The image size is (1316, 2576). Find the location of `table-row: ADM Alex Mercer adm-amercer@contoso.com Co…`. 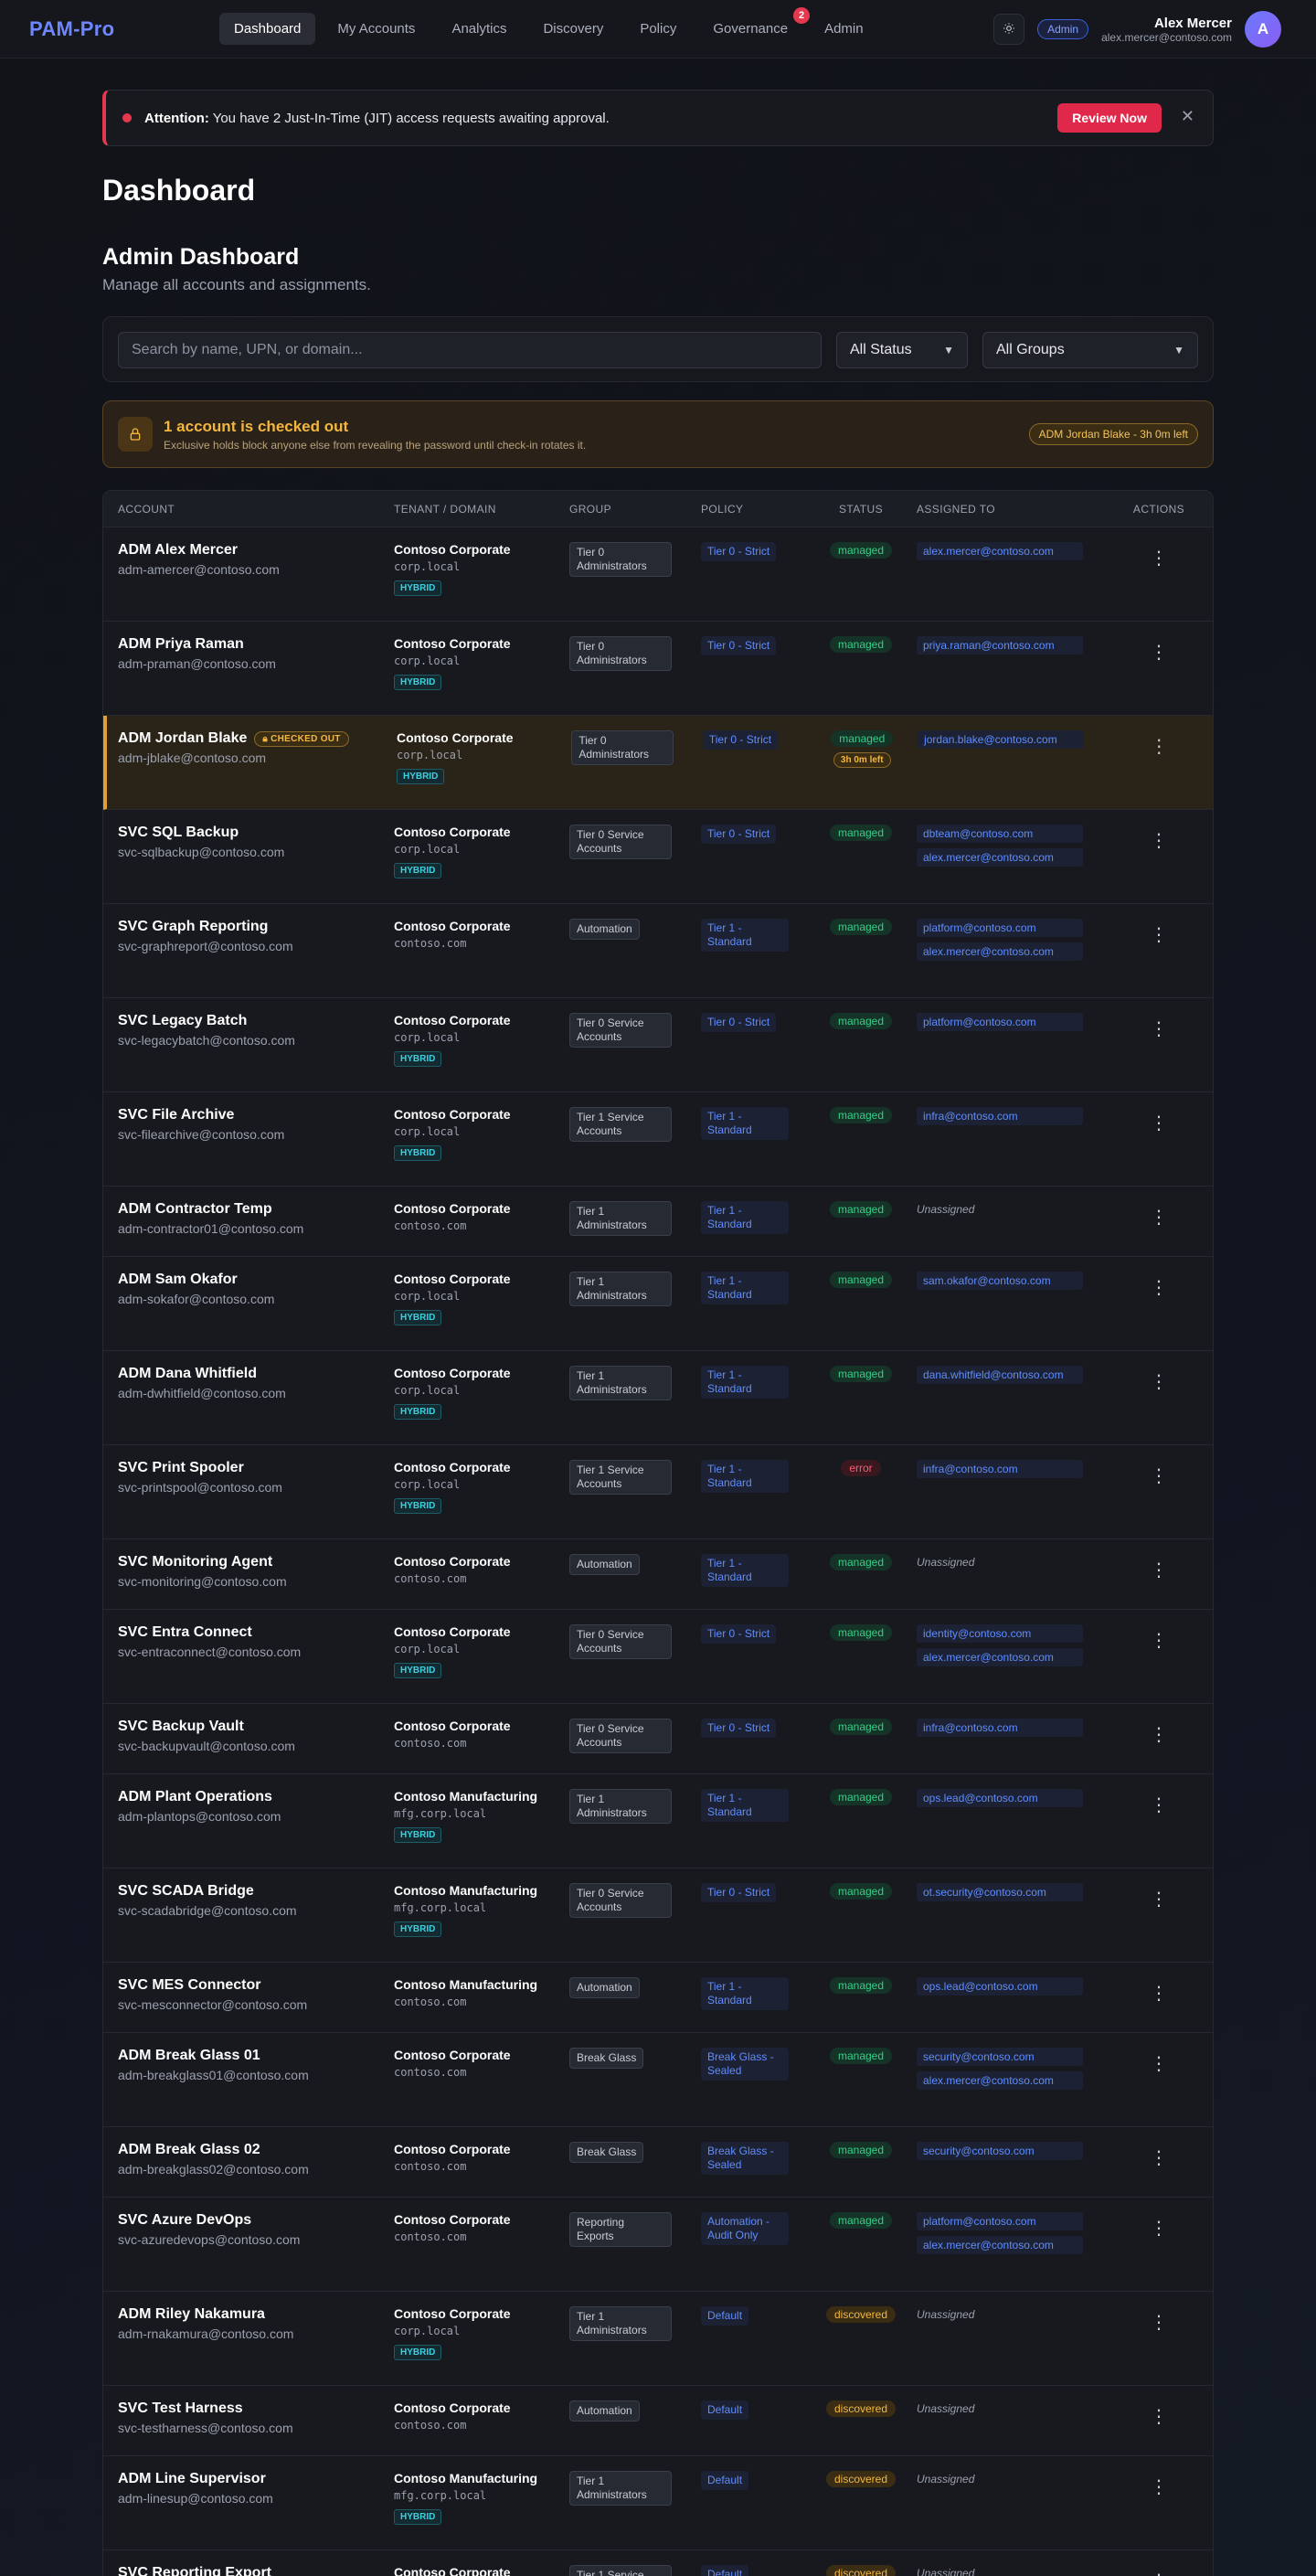

table-row: ADM Alex Mercer adm-amercer@contoso.com Co… is located at coordinates (658, 574).